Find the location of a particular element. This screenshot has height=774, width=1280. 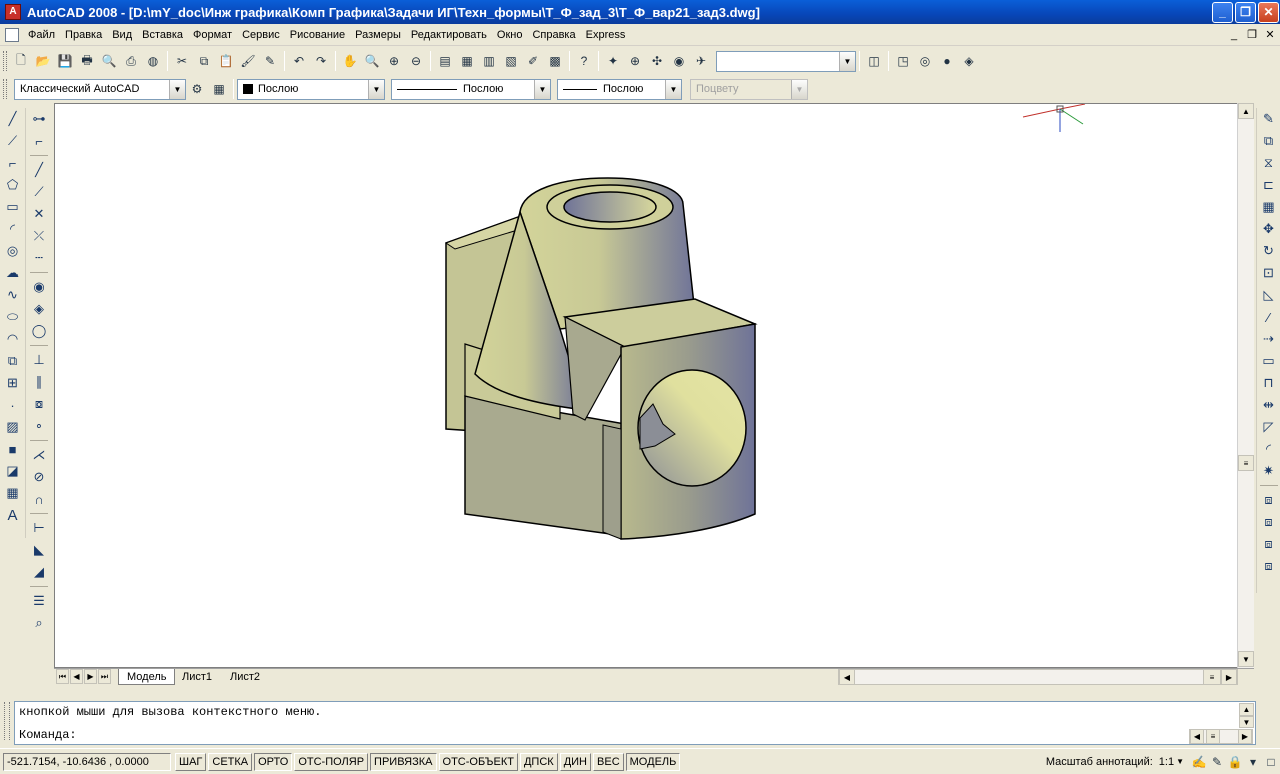

workspace-combo: Классический AutoCAD ▼ is located at coordinates (100, 89).